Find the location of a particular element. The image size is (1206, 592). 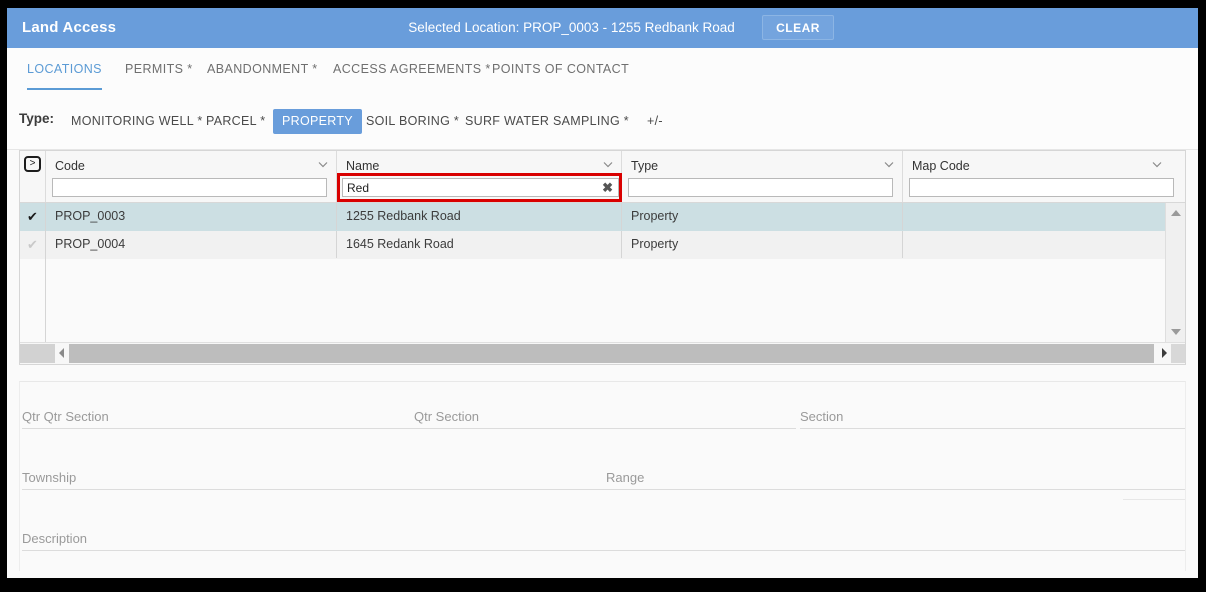

column-filter-type is located at coordinates (760, 187).